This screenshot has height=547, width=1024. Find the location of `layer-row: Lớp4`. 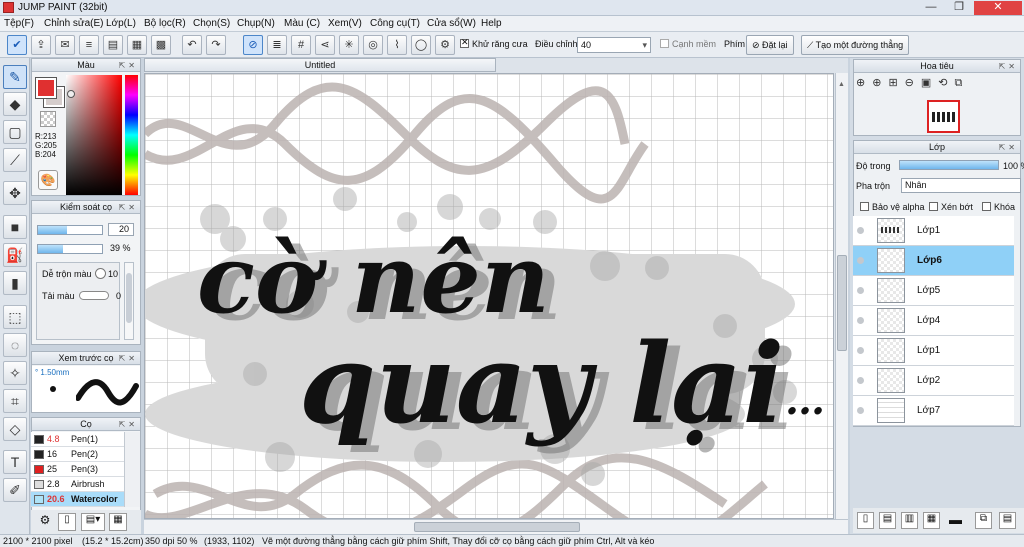

layer-row: Lớp4 is located at coordinates (933, 321).